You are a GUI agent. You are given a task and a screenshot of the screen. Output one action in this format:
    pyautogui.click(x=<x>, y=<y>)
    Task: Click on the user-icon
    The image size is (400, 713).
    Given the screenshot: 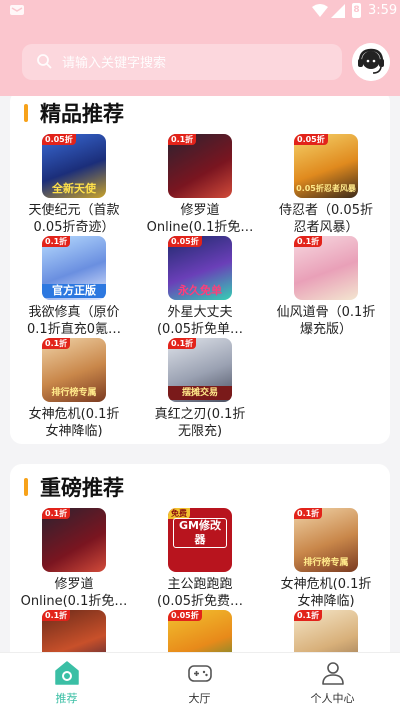 What is the action you would take?
    pyautogui.click(x=333, y=673)
    